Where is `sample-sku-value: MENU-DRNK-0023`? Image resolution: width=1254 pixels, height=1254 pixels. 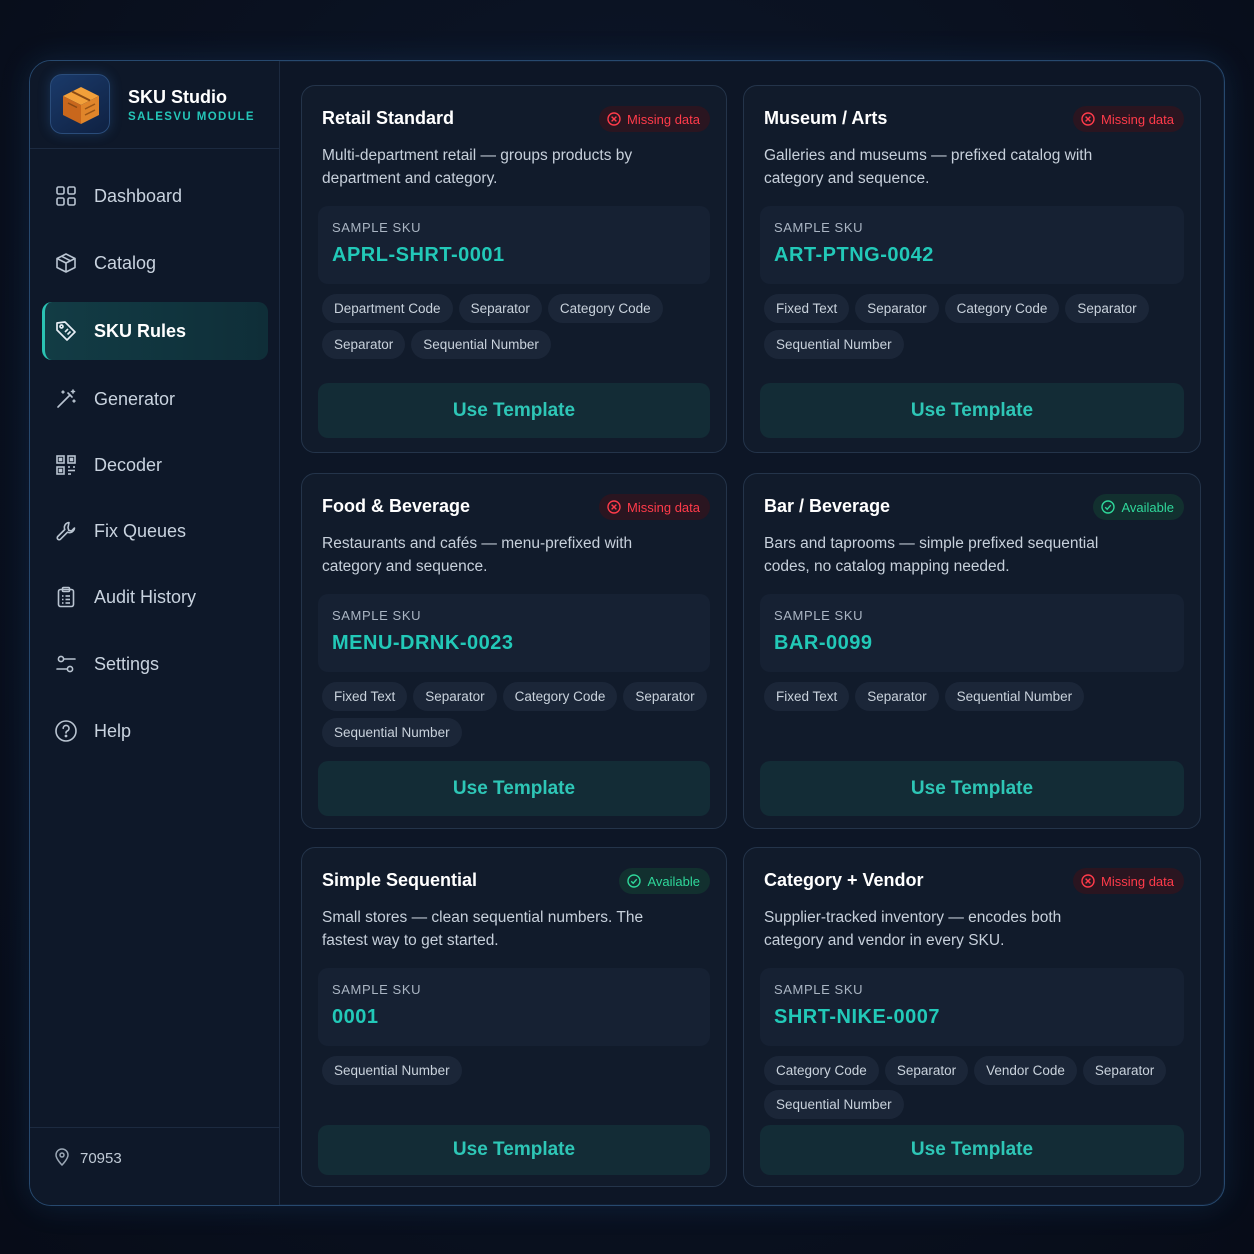 sample-sku-value: MENU-DRNK-0023 is located at coordinates (423, 643).